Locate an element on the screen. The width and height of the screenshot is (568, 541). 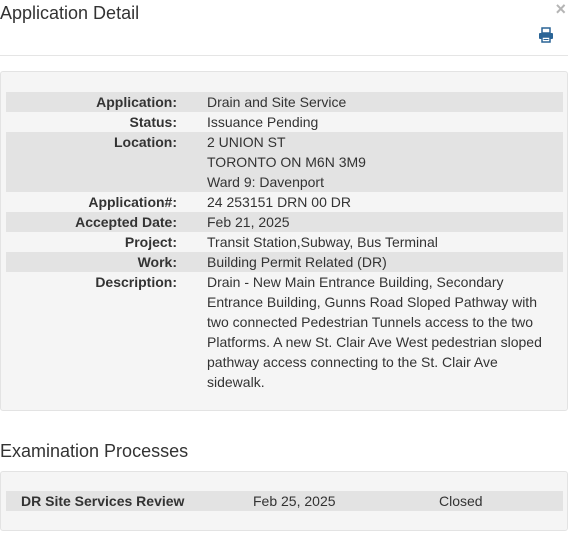
detail-value: Building Permit Related (DR) is located at coordinates (297, 262).